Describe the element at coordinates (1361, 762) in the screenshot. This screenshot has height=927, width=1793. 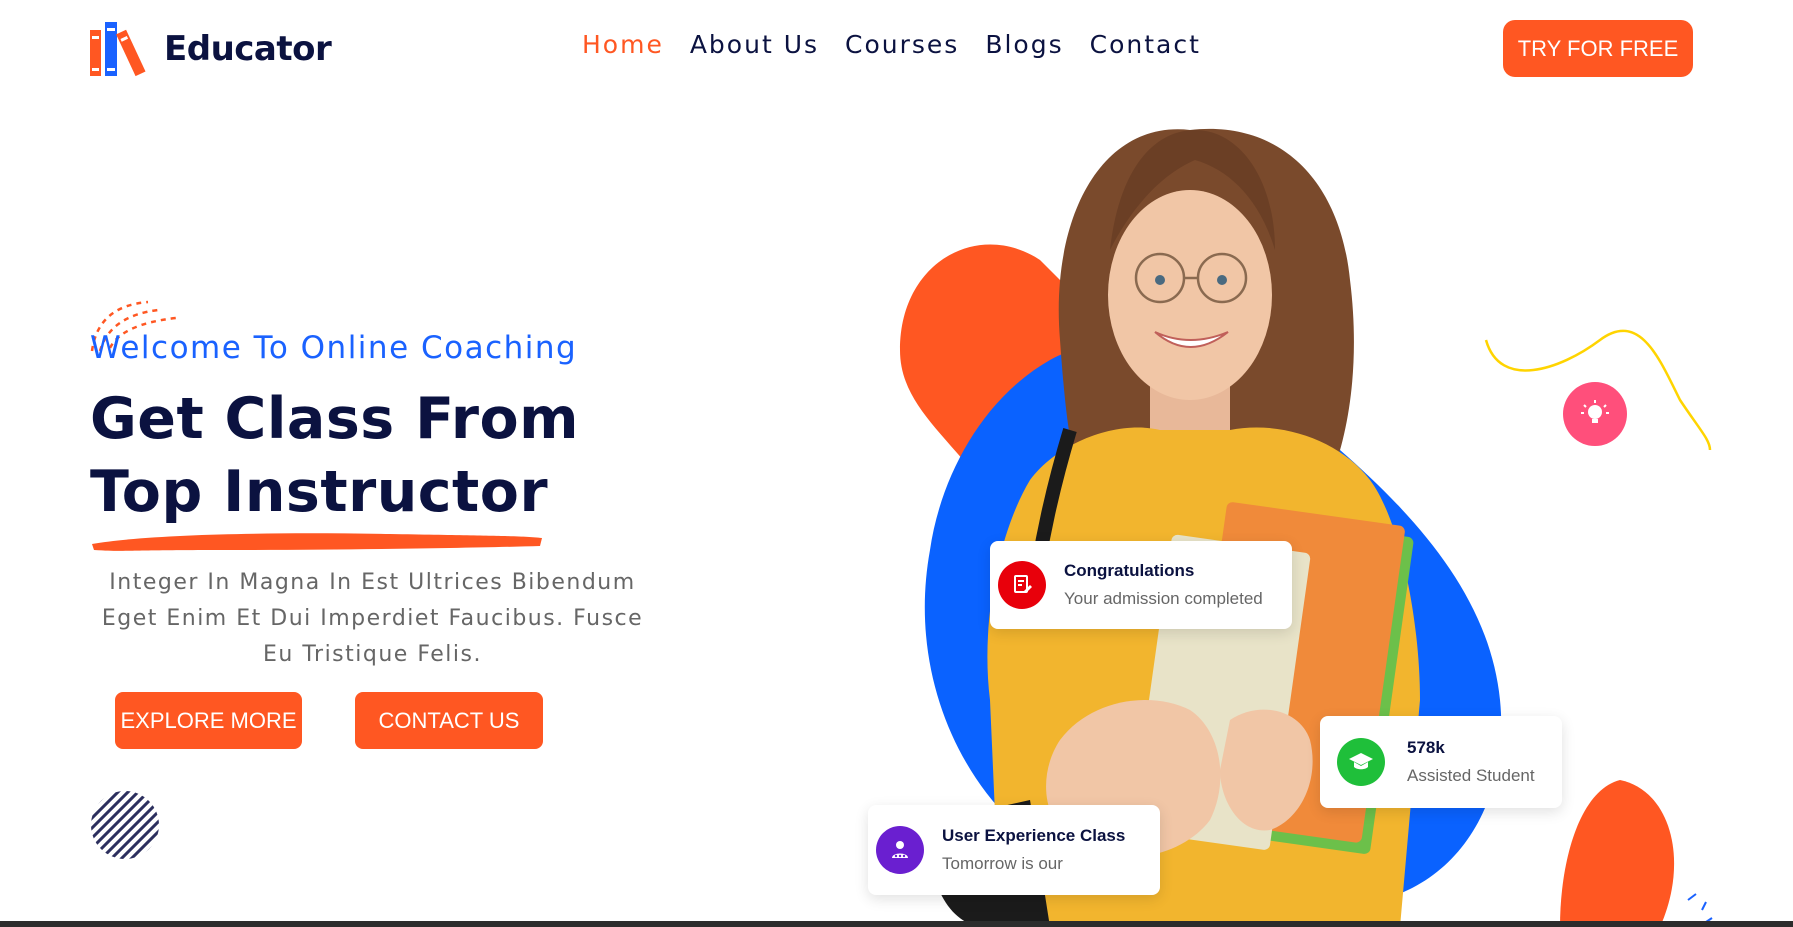
I see `graduation-cap-icon` at that location.